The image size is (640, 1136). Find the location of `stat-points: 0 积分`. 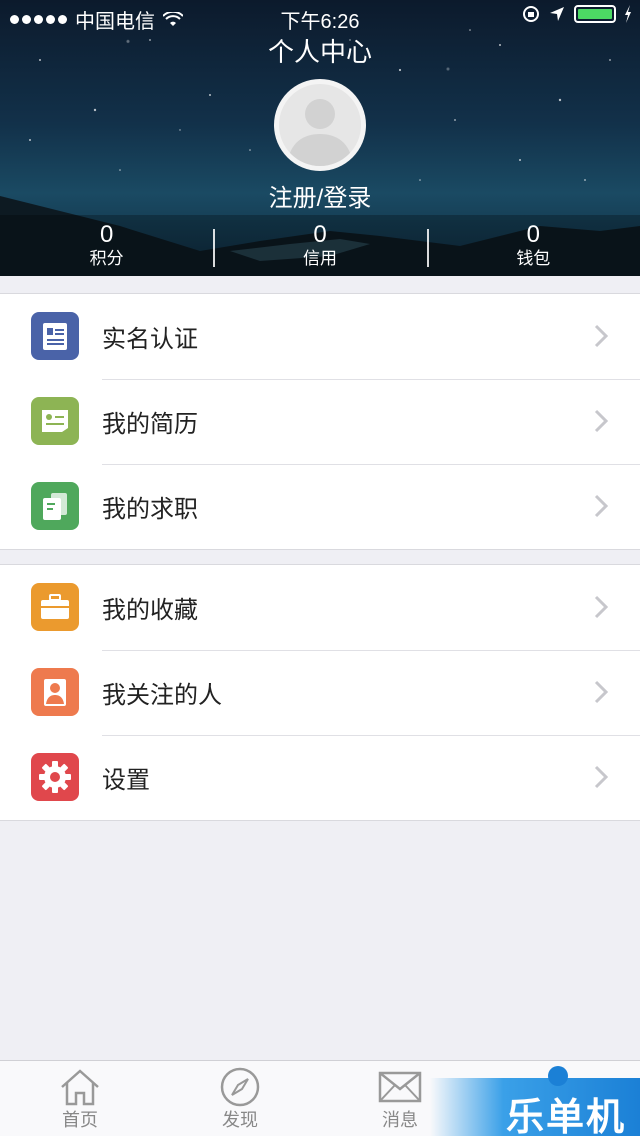

stat-points: 0 积分 is located at coordinates (106, 245).